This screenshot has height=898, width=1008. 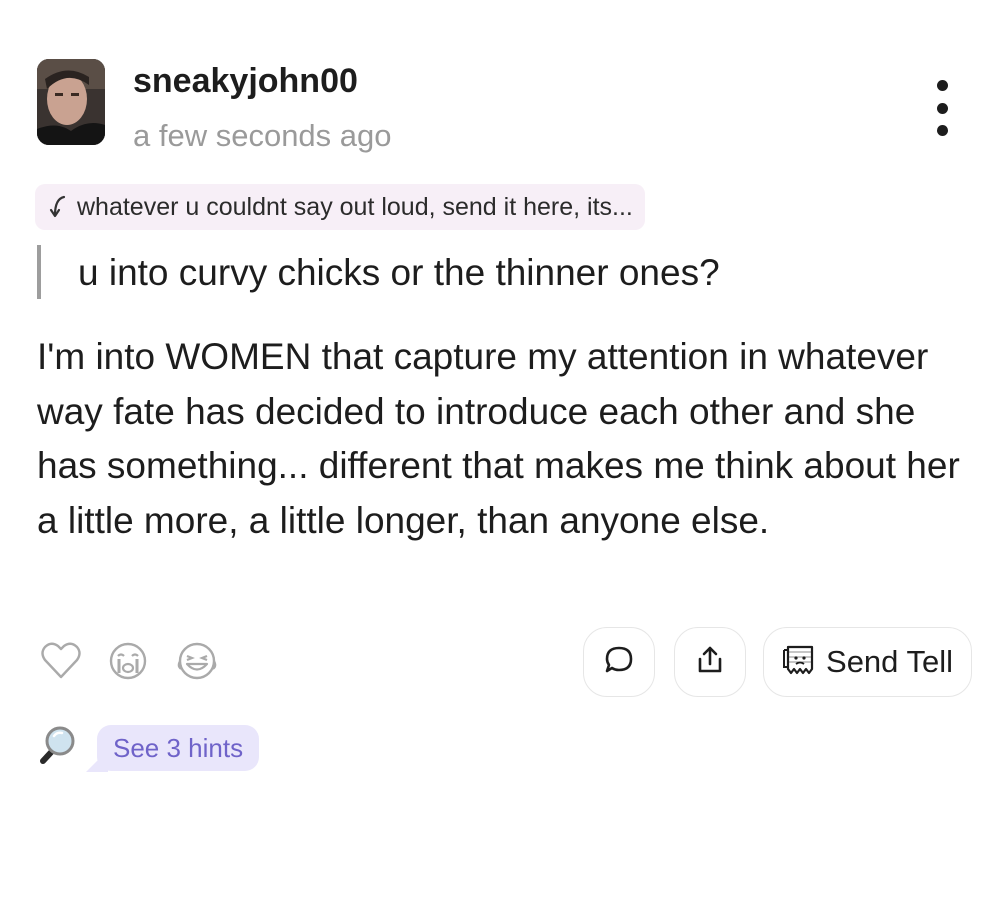 I want to click on send-tell-label: Send Tell, so click(x=889, y=661).